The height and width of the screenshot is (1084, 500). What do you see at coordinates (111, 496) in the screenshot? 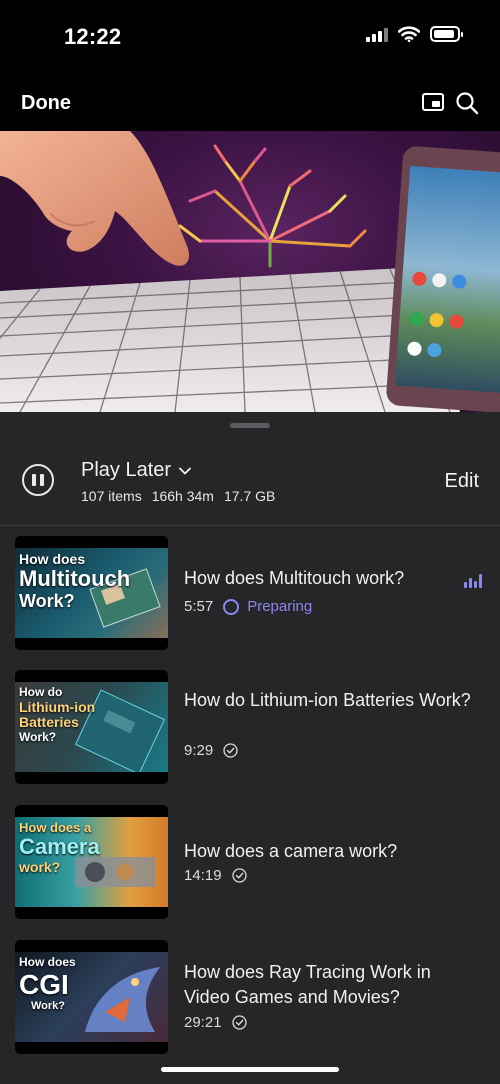
I see `items-count: 107 items` at bounding box center [111, 496].